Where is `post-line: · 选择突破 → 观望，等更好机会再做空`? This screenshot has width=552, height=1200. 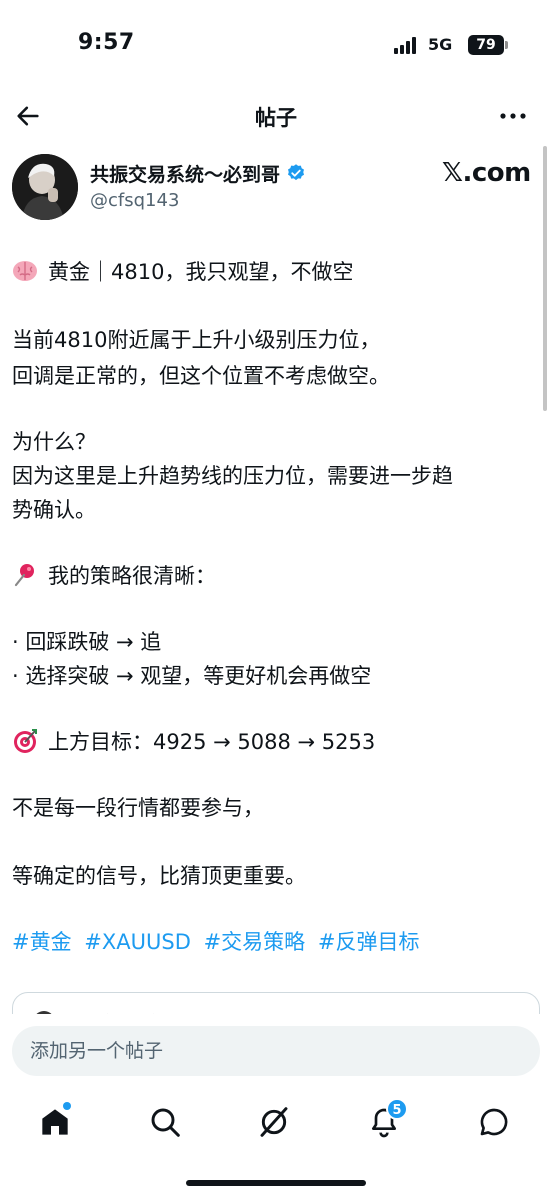 post-line: · 选择突破 → 观望，等更好机会再做空 is located at coordinates (192, 676).